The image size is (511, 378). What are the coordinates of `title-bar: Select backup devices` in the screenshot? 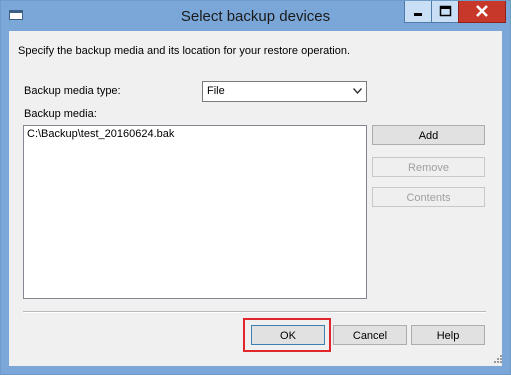 It's located at (255, 16).